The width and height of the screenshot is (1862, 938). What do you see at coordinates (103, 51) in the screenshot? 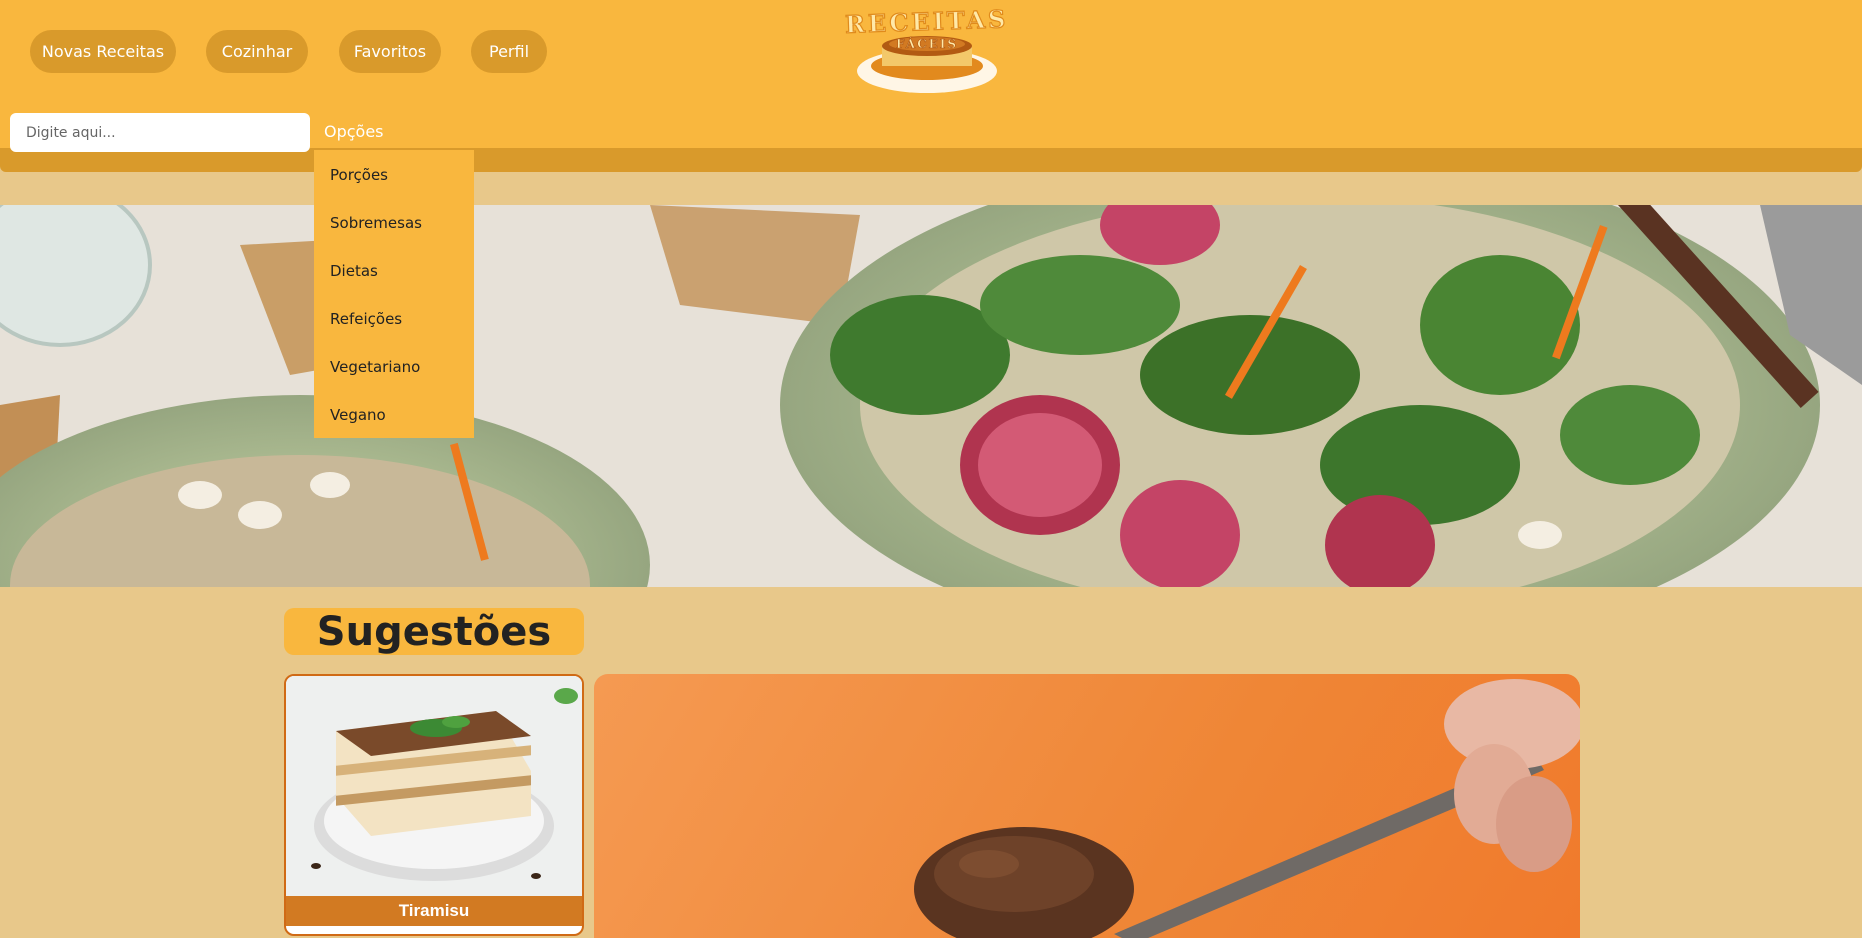
I see `nav-novas-receitas-button: Novas Receitas` at bounding box center [103, 51].